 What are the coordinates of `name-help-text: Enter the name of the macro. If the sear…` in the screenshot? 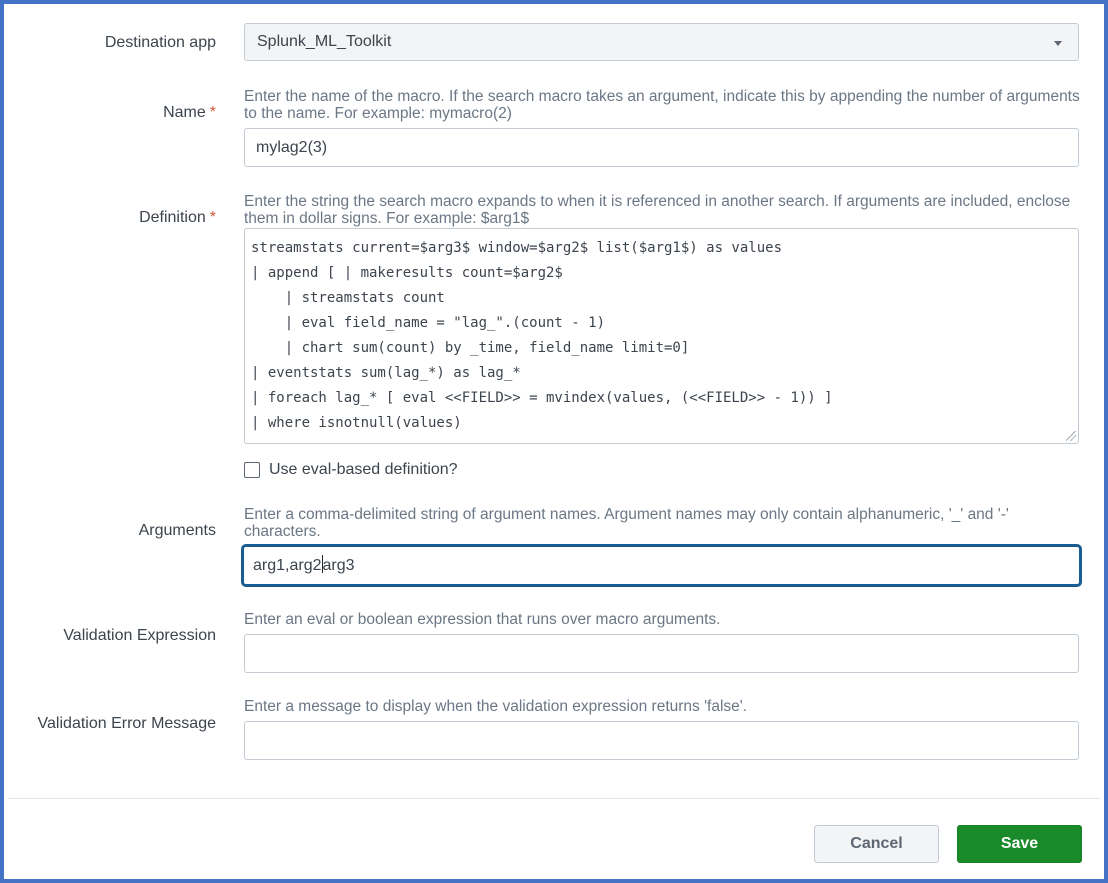 It's located at (662, 105).